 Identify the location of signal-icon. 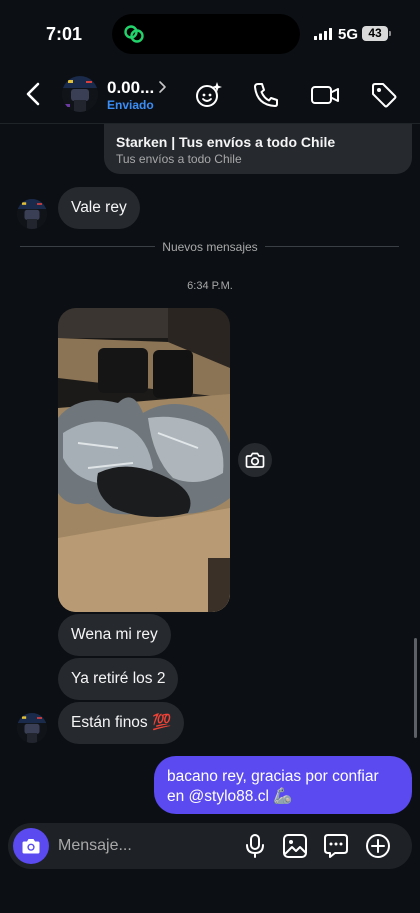
(323, 34).